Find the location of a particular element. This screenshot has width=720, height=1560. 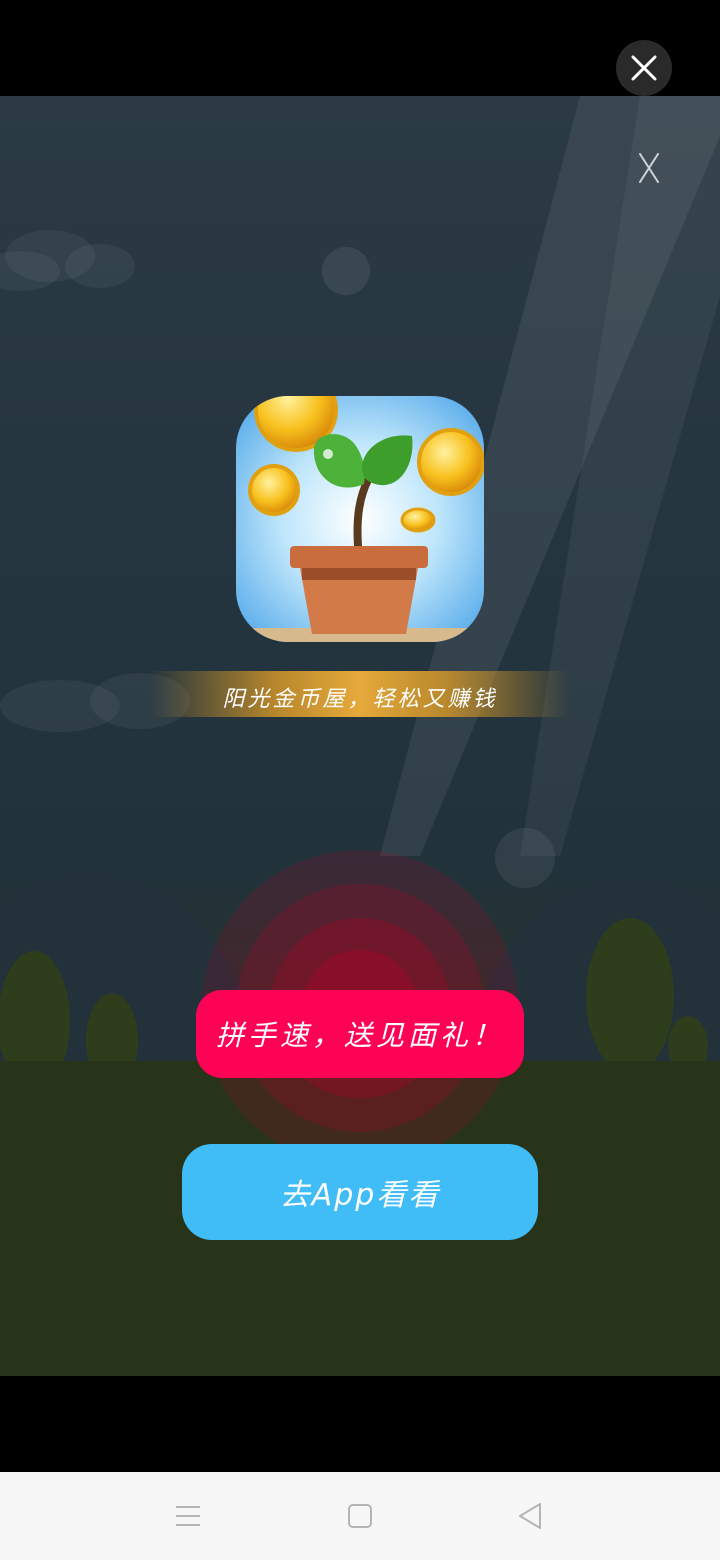

promo-button: 拼手速，送见面礼！ is located at coordinates (360, 1034).